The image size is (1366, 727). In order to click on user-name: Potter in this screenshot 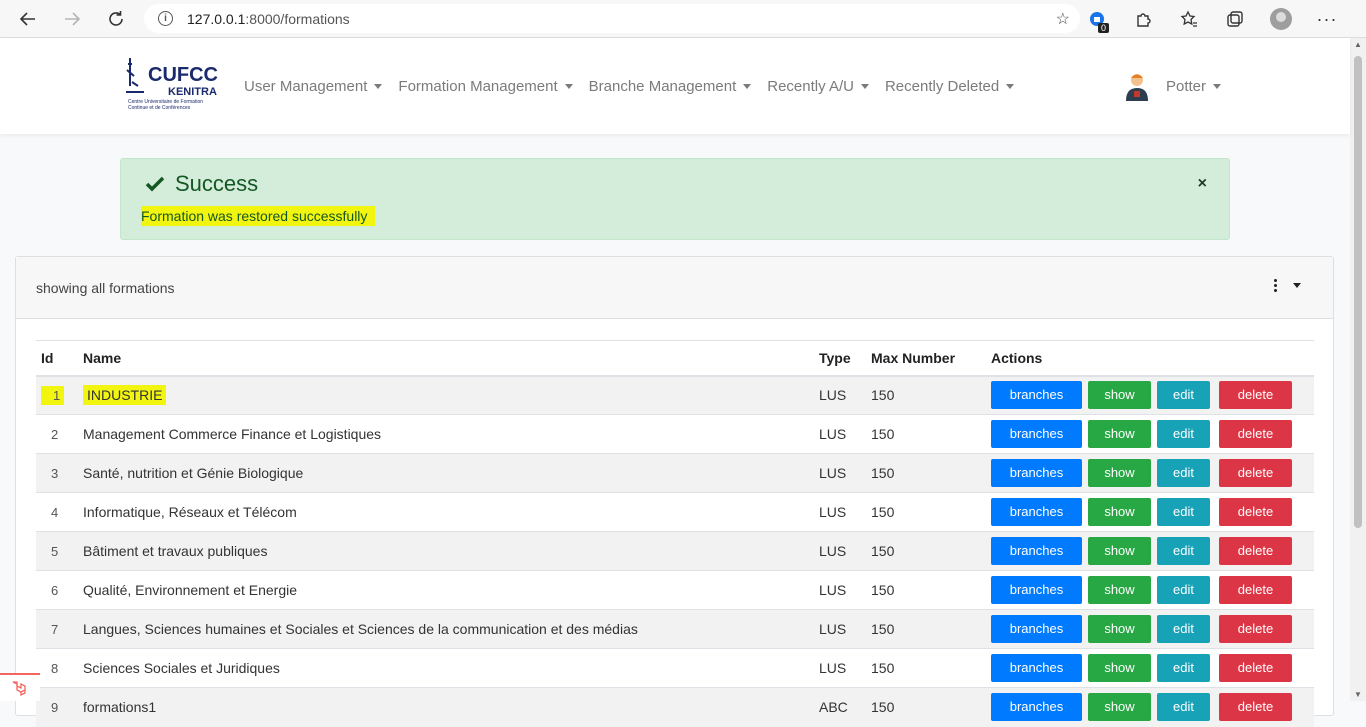, I will do `click(1194, 86)`.